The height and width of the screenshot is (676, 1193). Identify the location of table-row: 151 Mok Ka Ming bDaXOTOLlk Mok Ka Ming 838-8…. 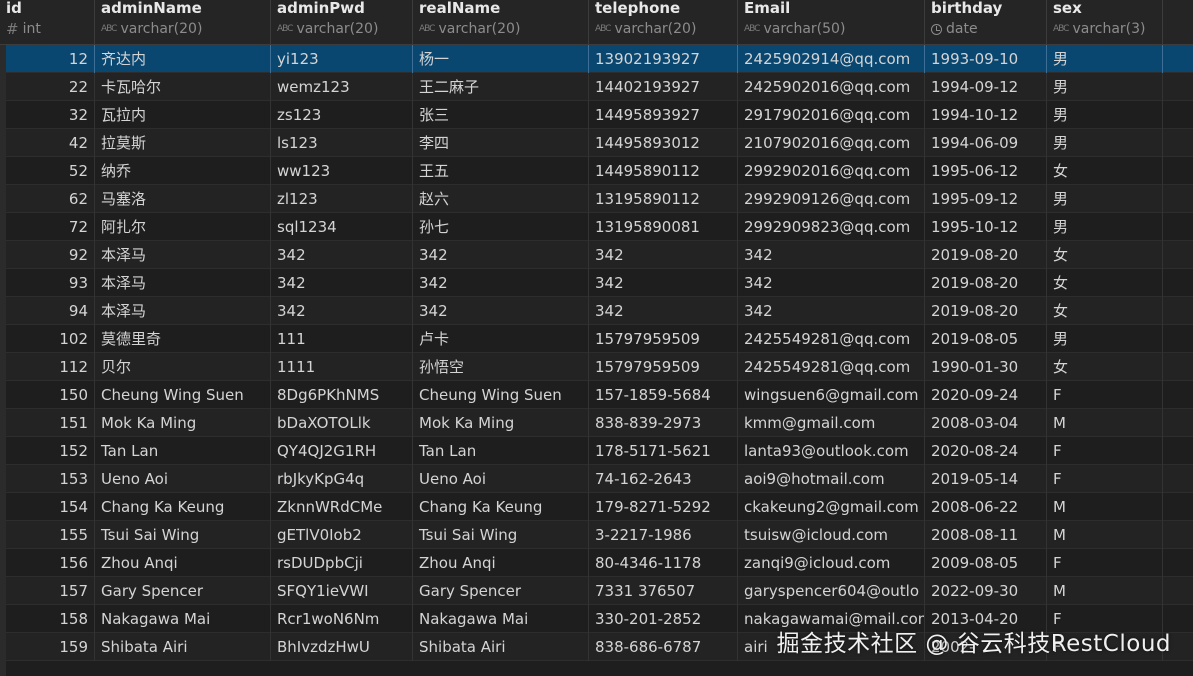
(596, 423).